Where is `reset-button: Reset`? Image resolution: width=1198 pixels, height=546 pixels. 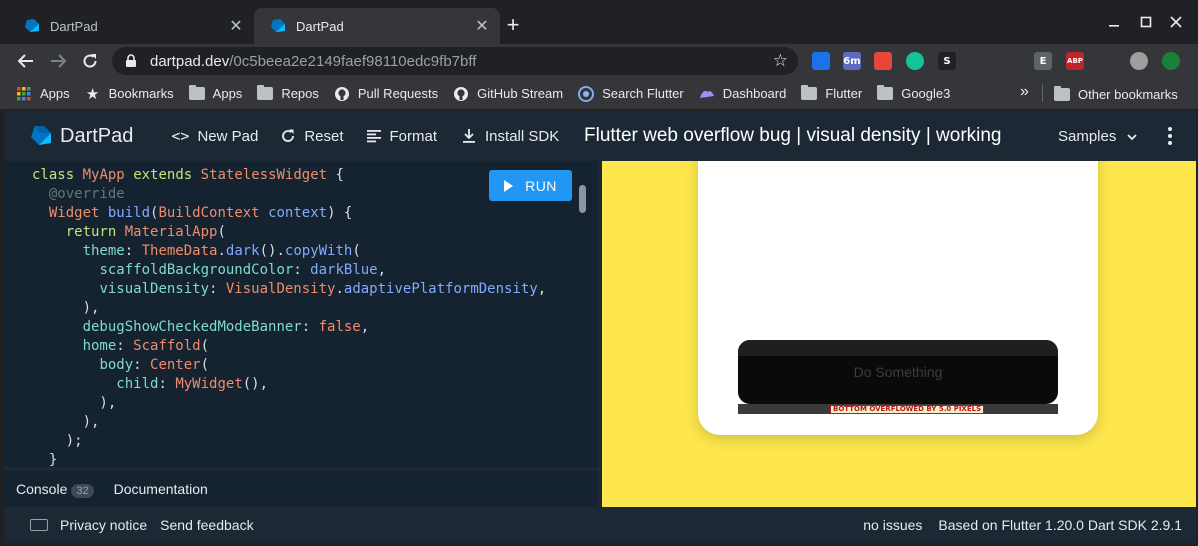 reset-button: Reset is located at coordinates (312, 136).